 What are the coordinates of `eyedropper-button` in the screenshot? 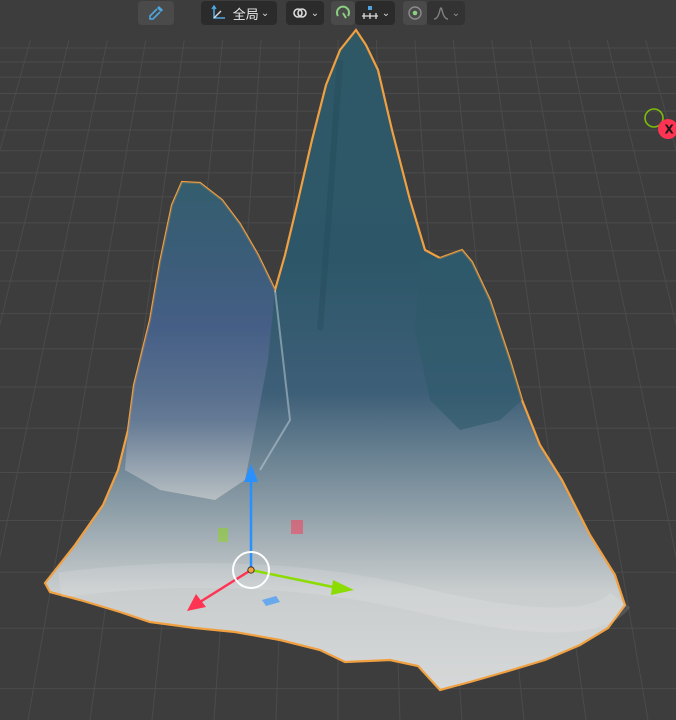 It's located at (156, 13).